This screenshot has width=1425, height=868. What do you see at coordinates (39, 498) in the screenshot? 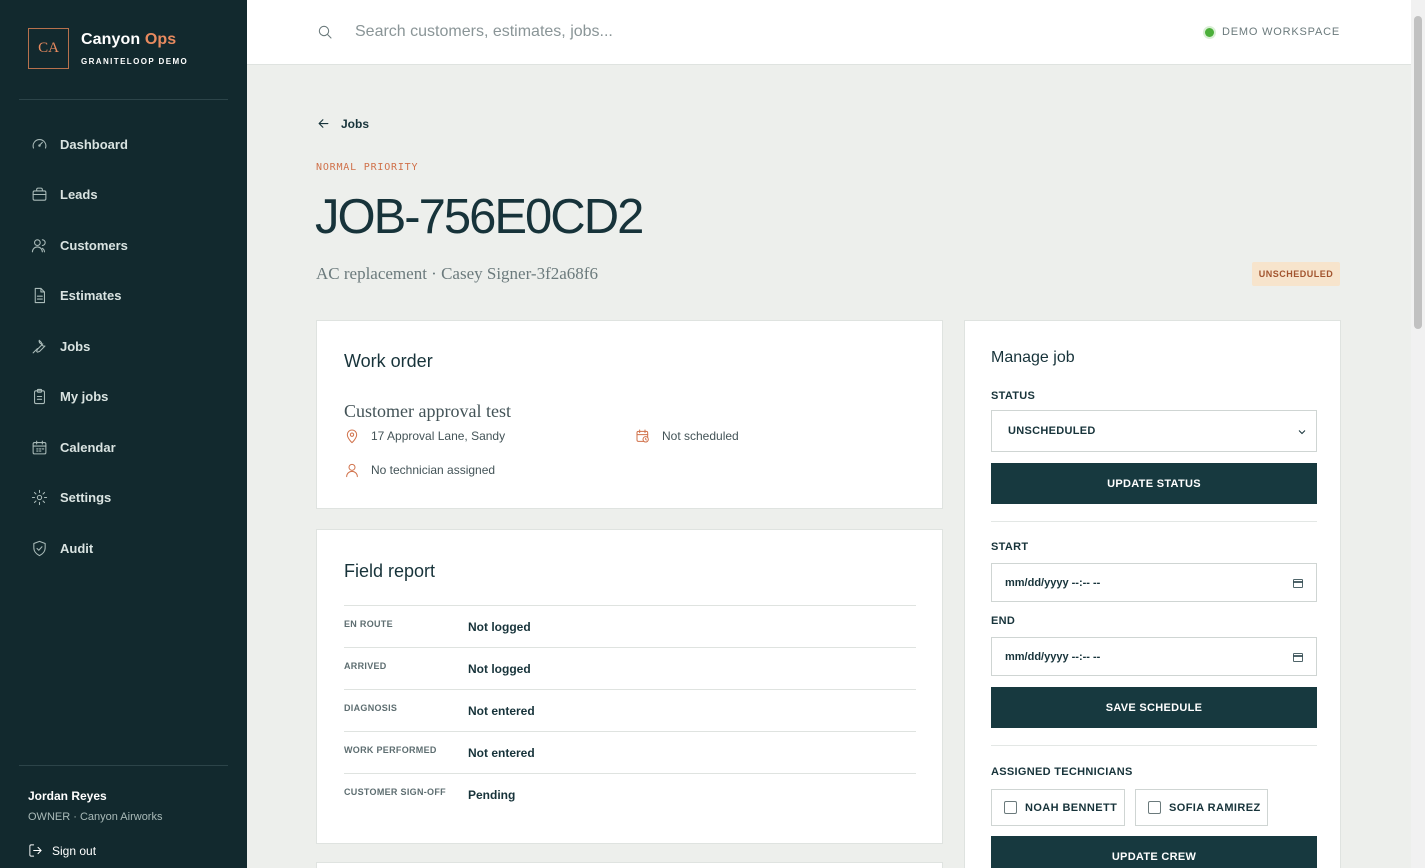
I see `gear-icon` at bounding box center [39, 498].